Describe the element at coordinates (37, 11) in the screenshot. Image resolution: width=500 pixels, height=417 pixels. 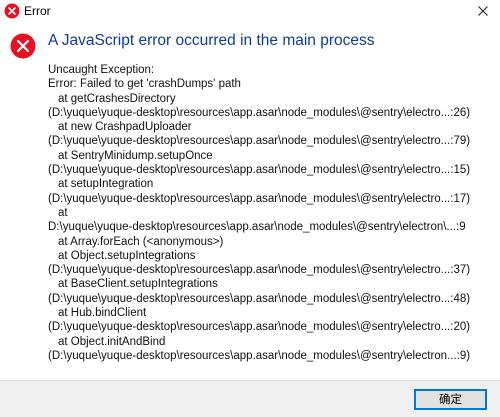
I see `window-title: Error` at that location.